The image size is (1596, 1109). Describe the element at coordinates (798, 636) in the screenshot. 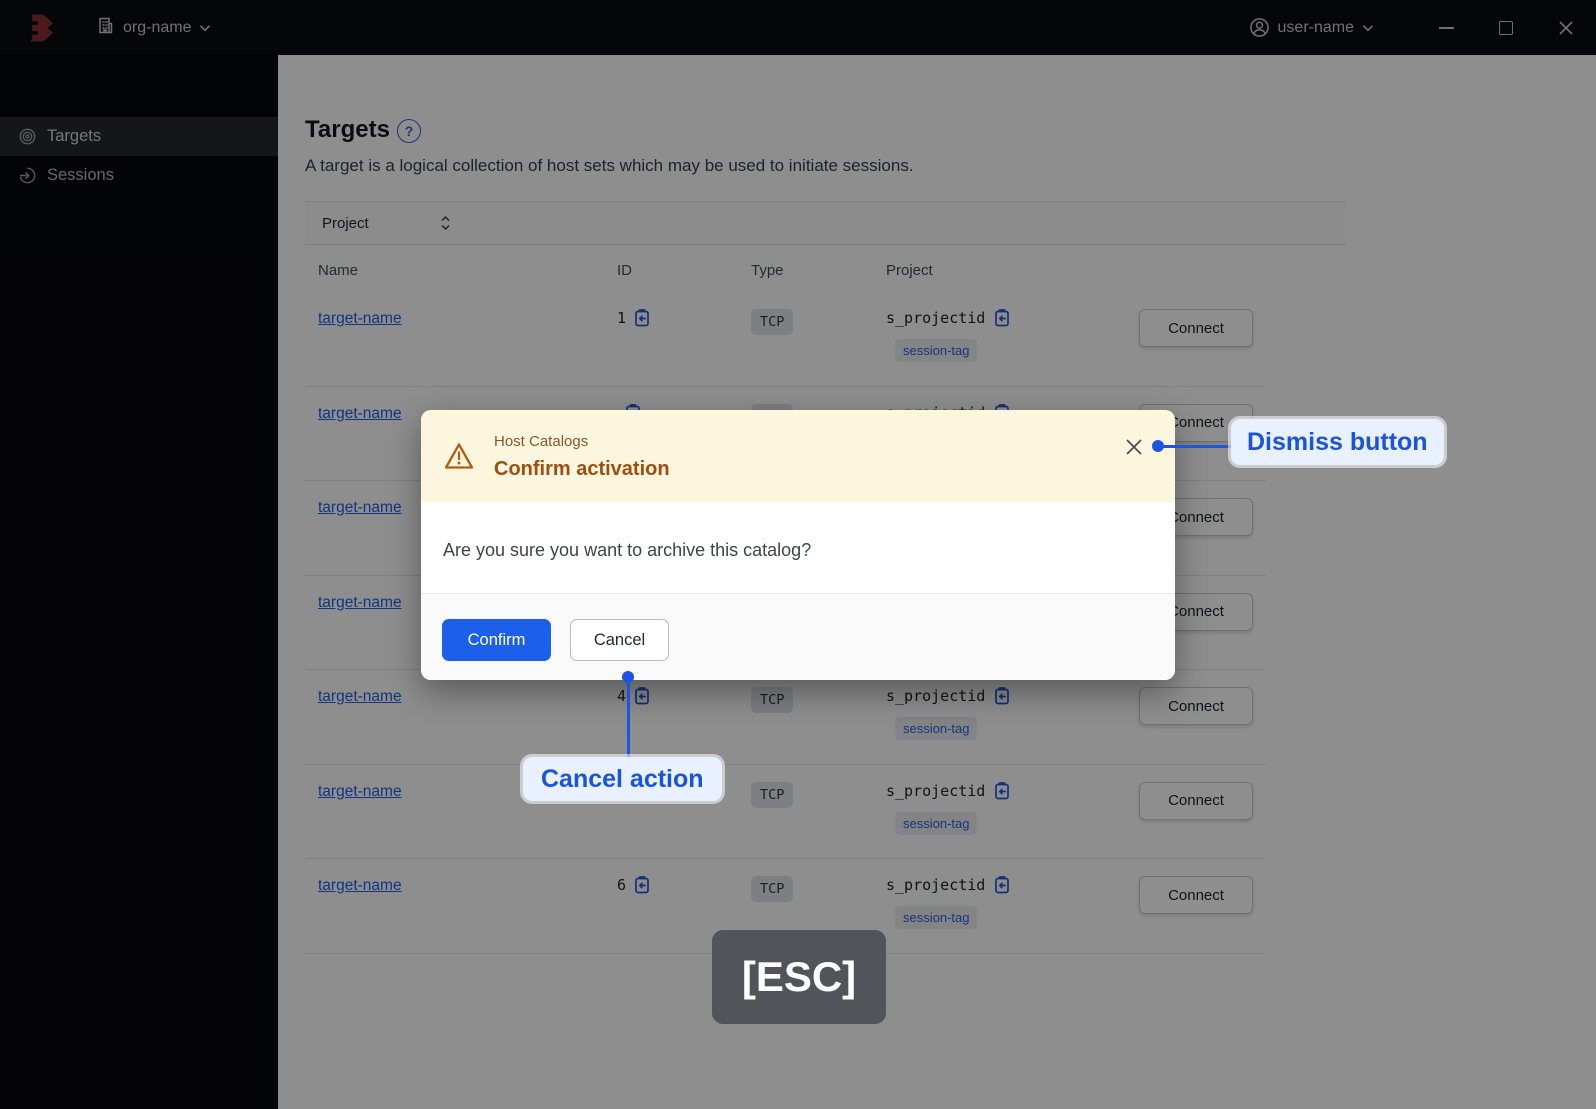

I see `modal-footer: Confirm Cancel` at that location.